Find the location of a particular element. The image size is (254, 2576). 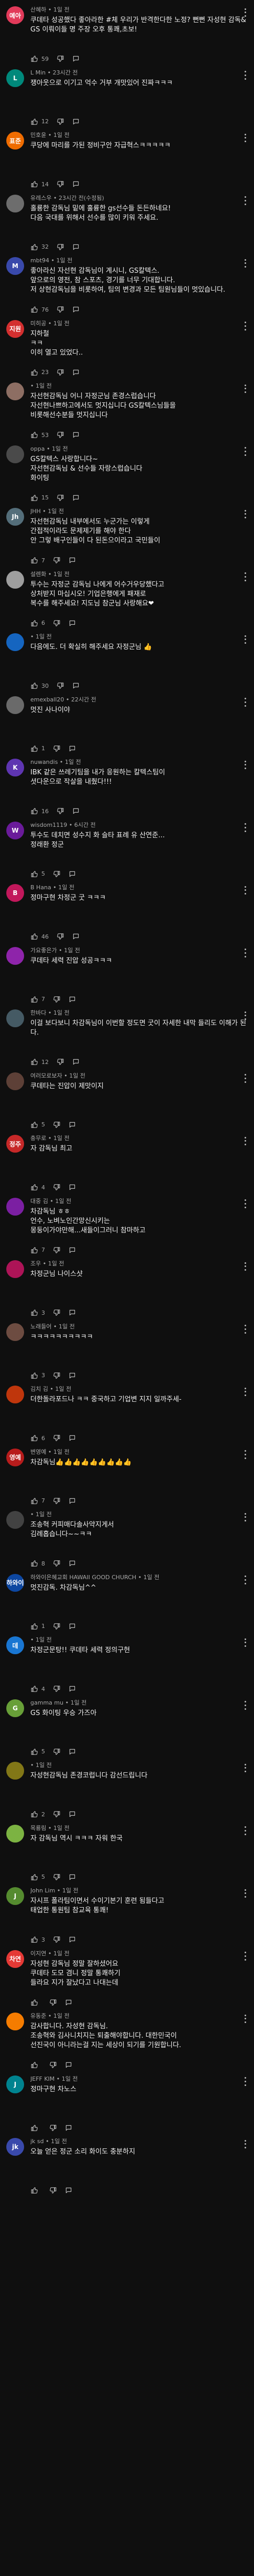

avatar: G is located at coordinates (15, 1708).